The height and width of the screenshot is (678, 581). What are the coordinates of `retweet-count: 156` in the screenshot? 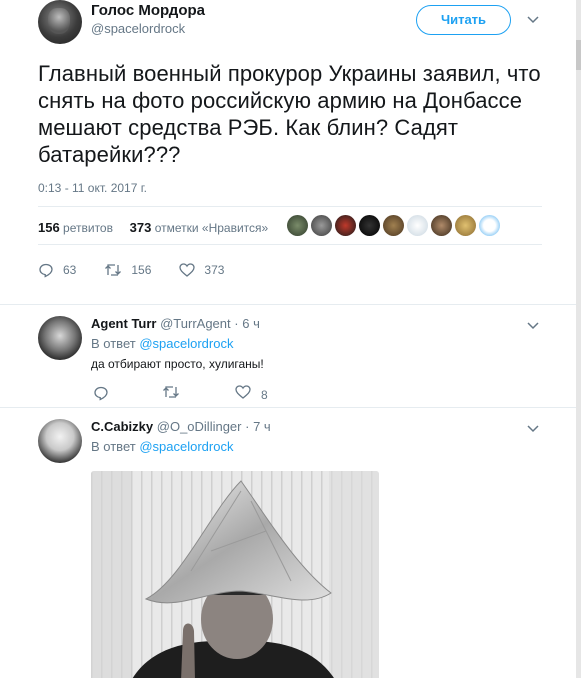 It's located at (141, 270).